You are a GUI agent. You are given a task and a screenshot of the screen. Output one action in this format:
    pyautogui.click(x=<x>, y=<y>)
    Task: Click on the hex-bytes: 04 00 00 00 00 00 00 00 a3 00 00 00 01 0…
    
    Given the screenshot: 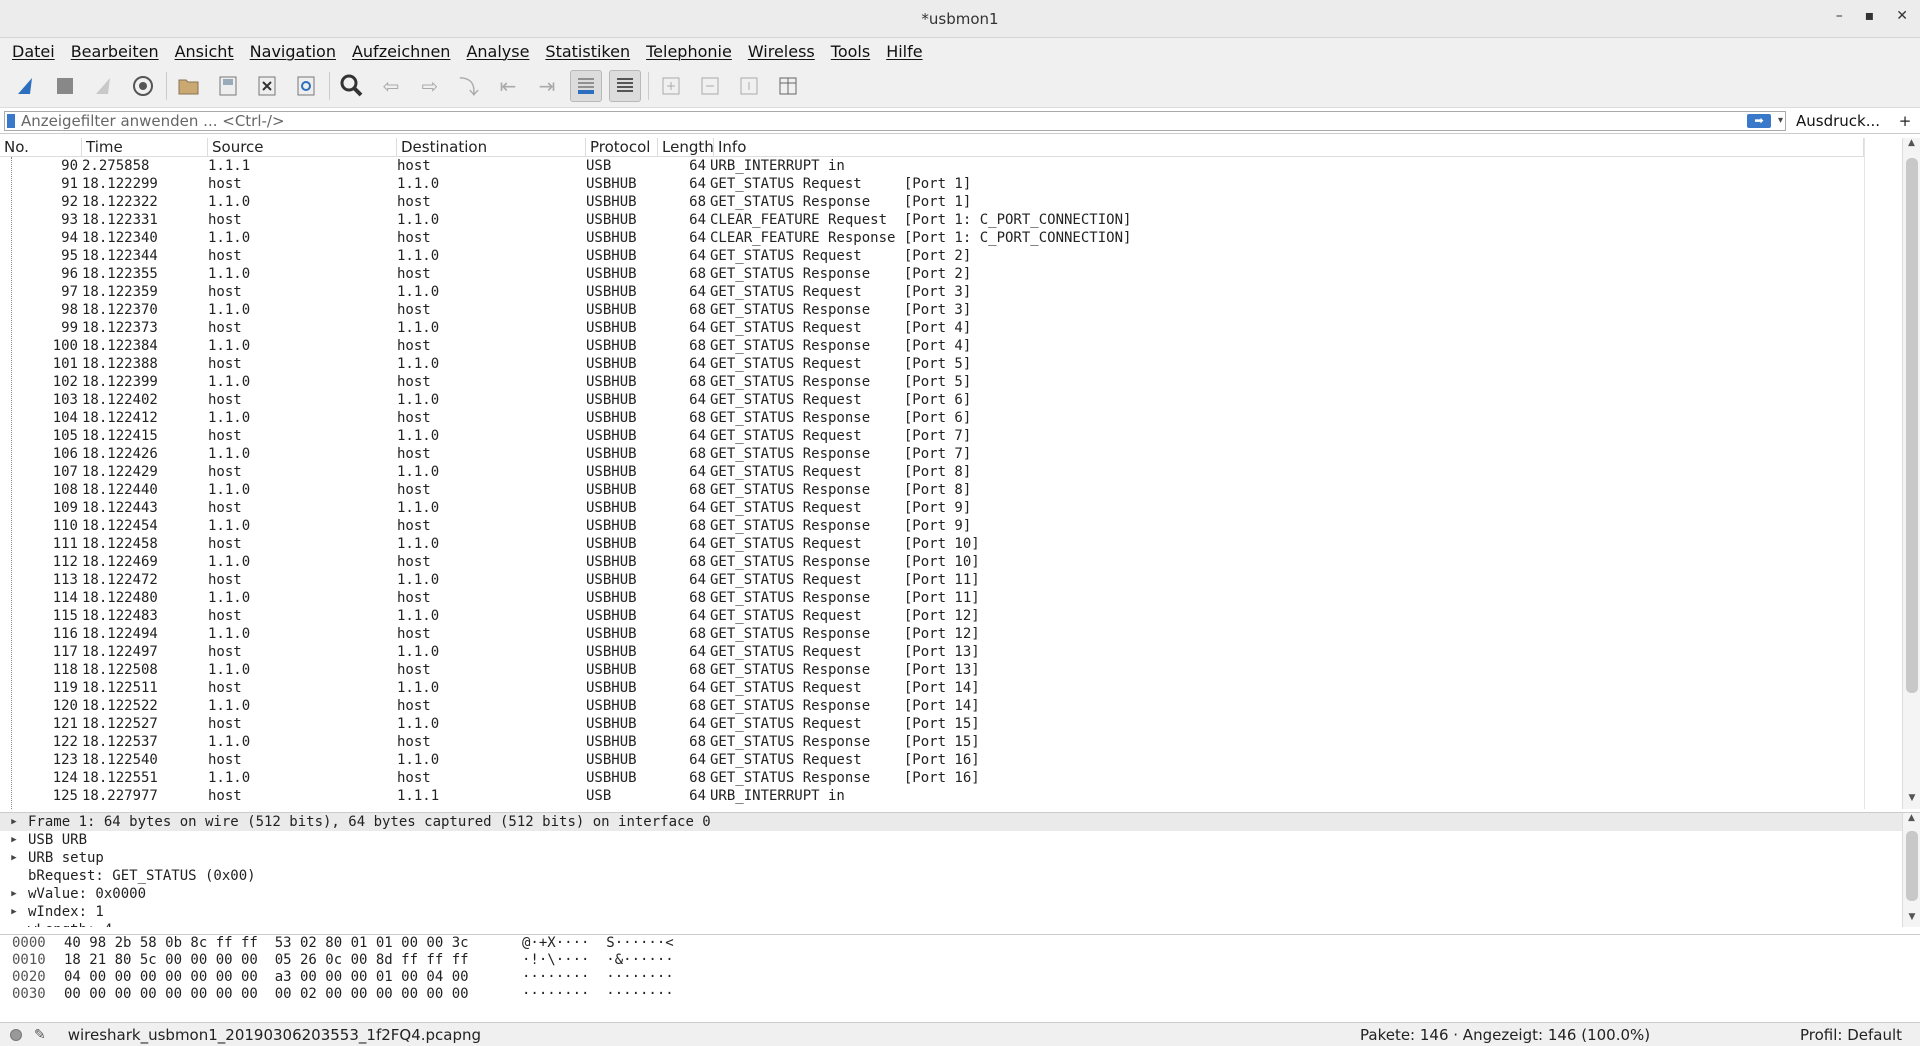 What is the action you would take?
    pyautogui.click(x=293, y=977)
    